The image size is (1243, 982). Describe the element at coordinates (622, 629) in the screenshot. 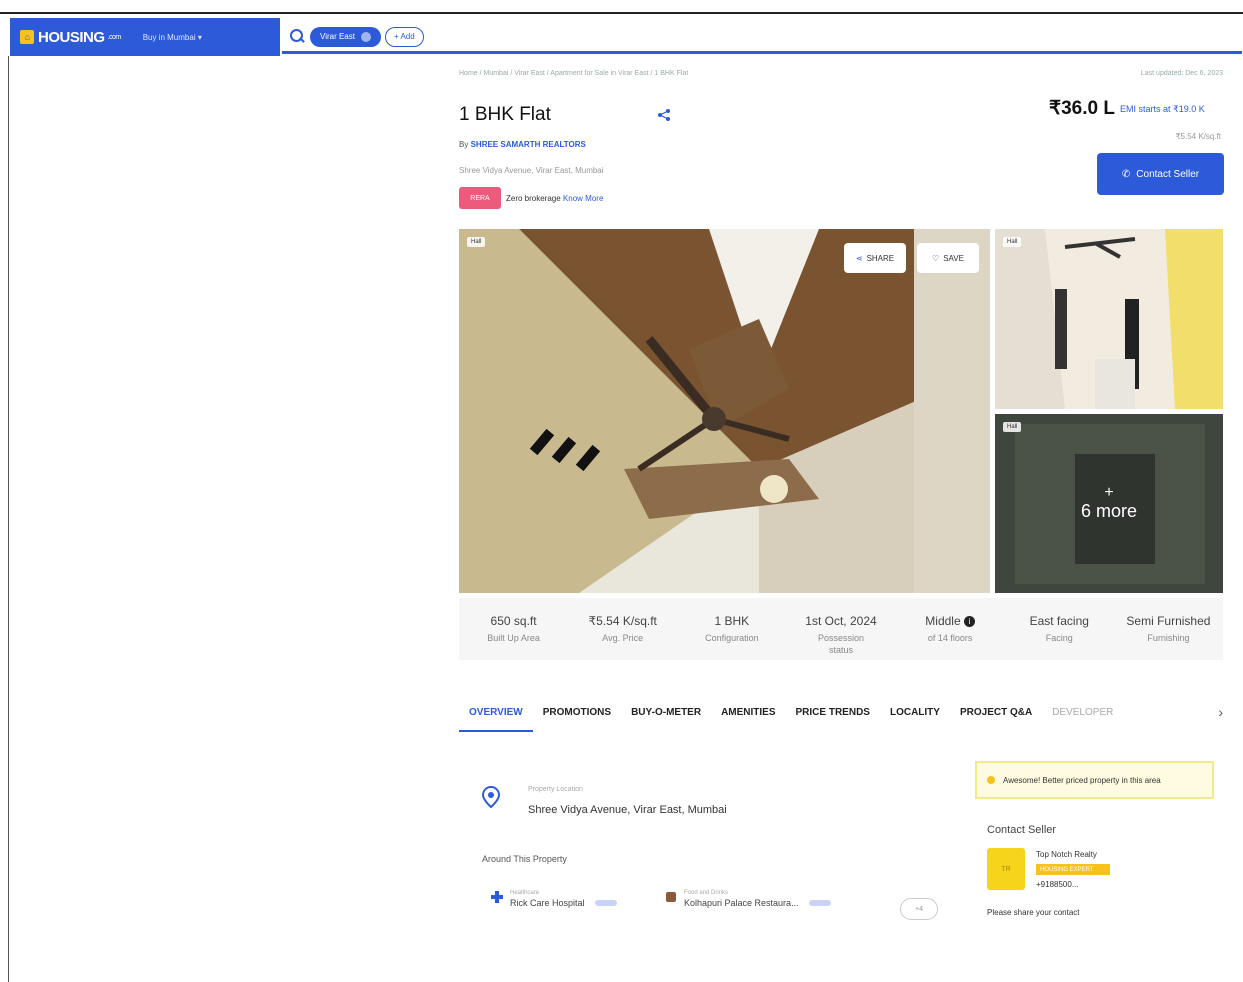

I see `stat-avg-price: ₹5.54 K/sq.ft Avg. Price` at that location.